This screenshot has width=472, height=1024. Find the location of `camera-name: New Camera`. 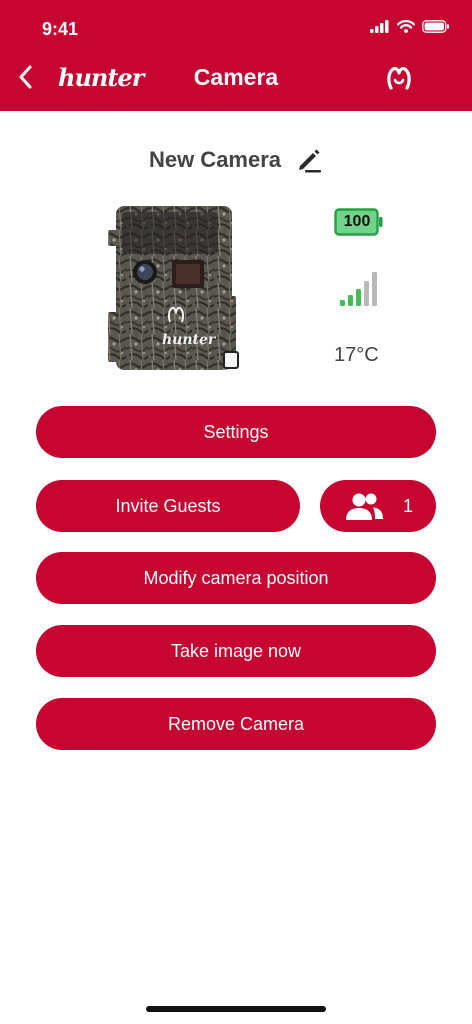

camera-name: New Camera is located at coordinates (215, 159).